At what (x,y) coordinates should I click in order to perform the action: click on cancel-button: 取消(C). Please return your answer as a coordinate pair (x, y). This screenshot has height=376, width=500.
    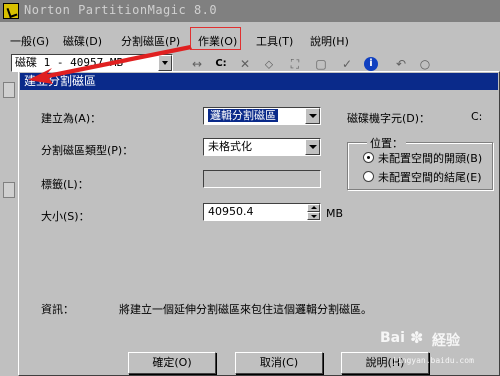
    Looking at the image, I should click on (279, 363).